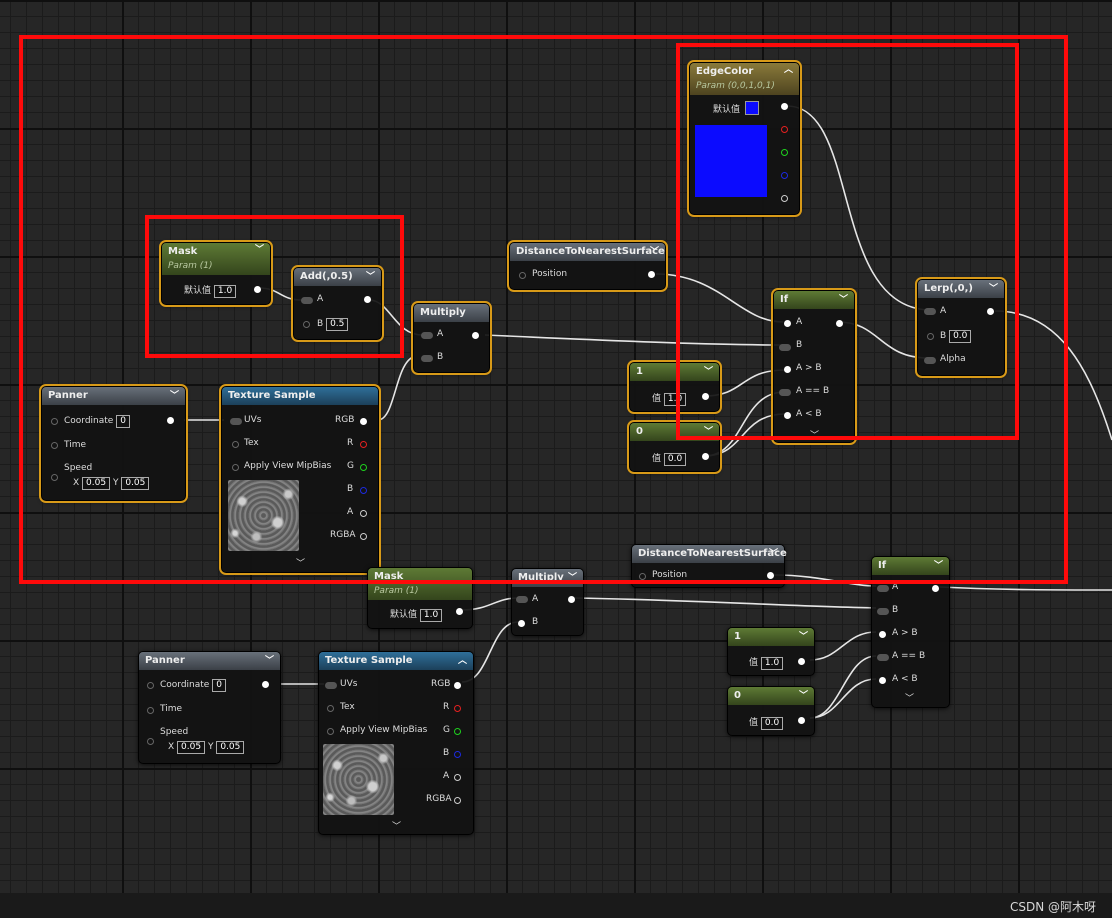 The image size is (1112, 918). What do you see at coordinates (396, 661) in the screenshot?
I see `node-header: Texture Sample ︿` at bounding box center [396, 661].